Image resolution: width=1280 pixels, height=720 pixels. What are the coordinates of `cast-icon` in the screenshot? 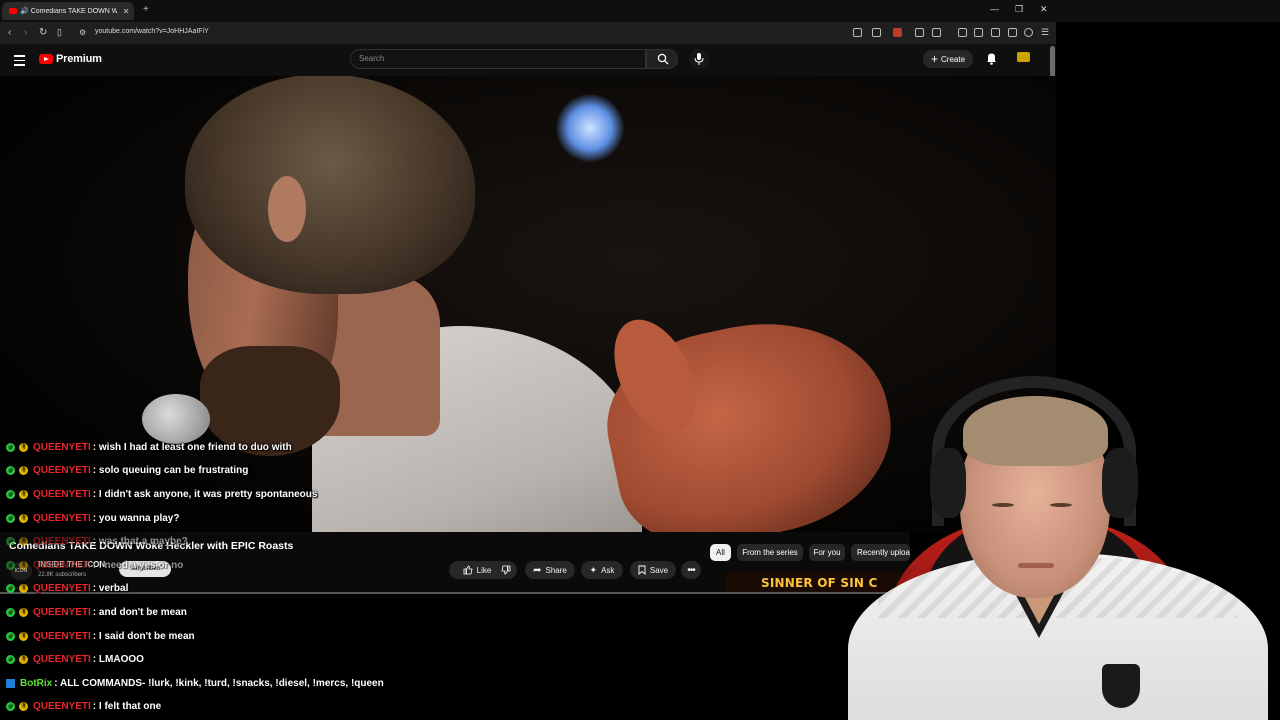 It's located at (857, 32).